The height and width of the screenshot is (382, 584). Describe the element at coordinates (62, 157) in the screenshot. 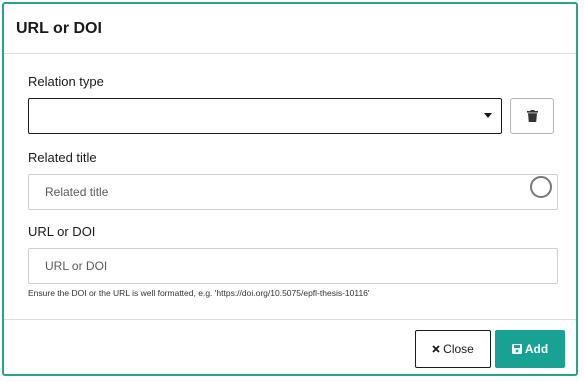

I see `related-title-label: Related title` at that location.